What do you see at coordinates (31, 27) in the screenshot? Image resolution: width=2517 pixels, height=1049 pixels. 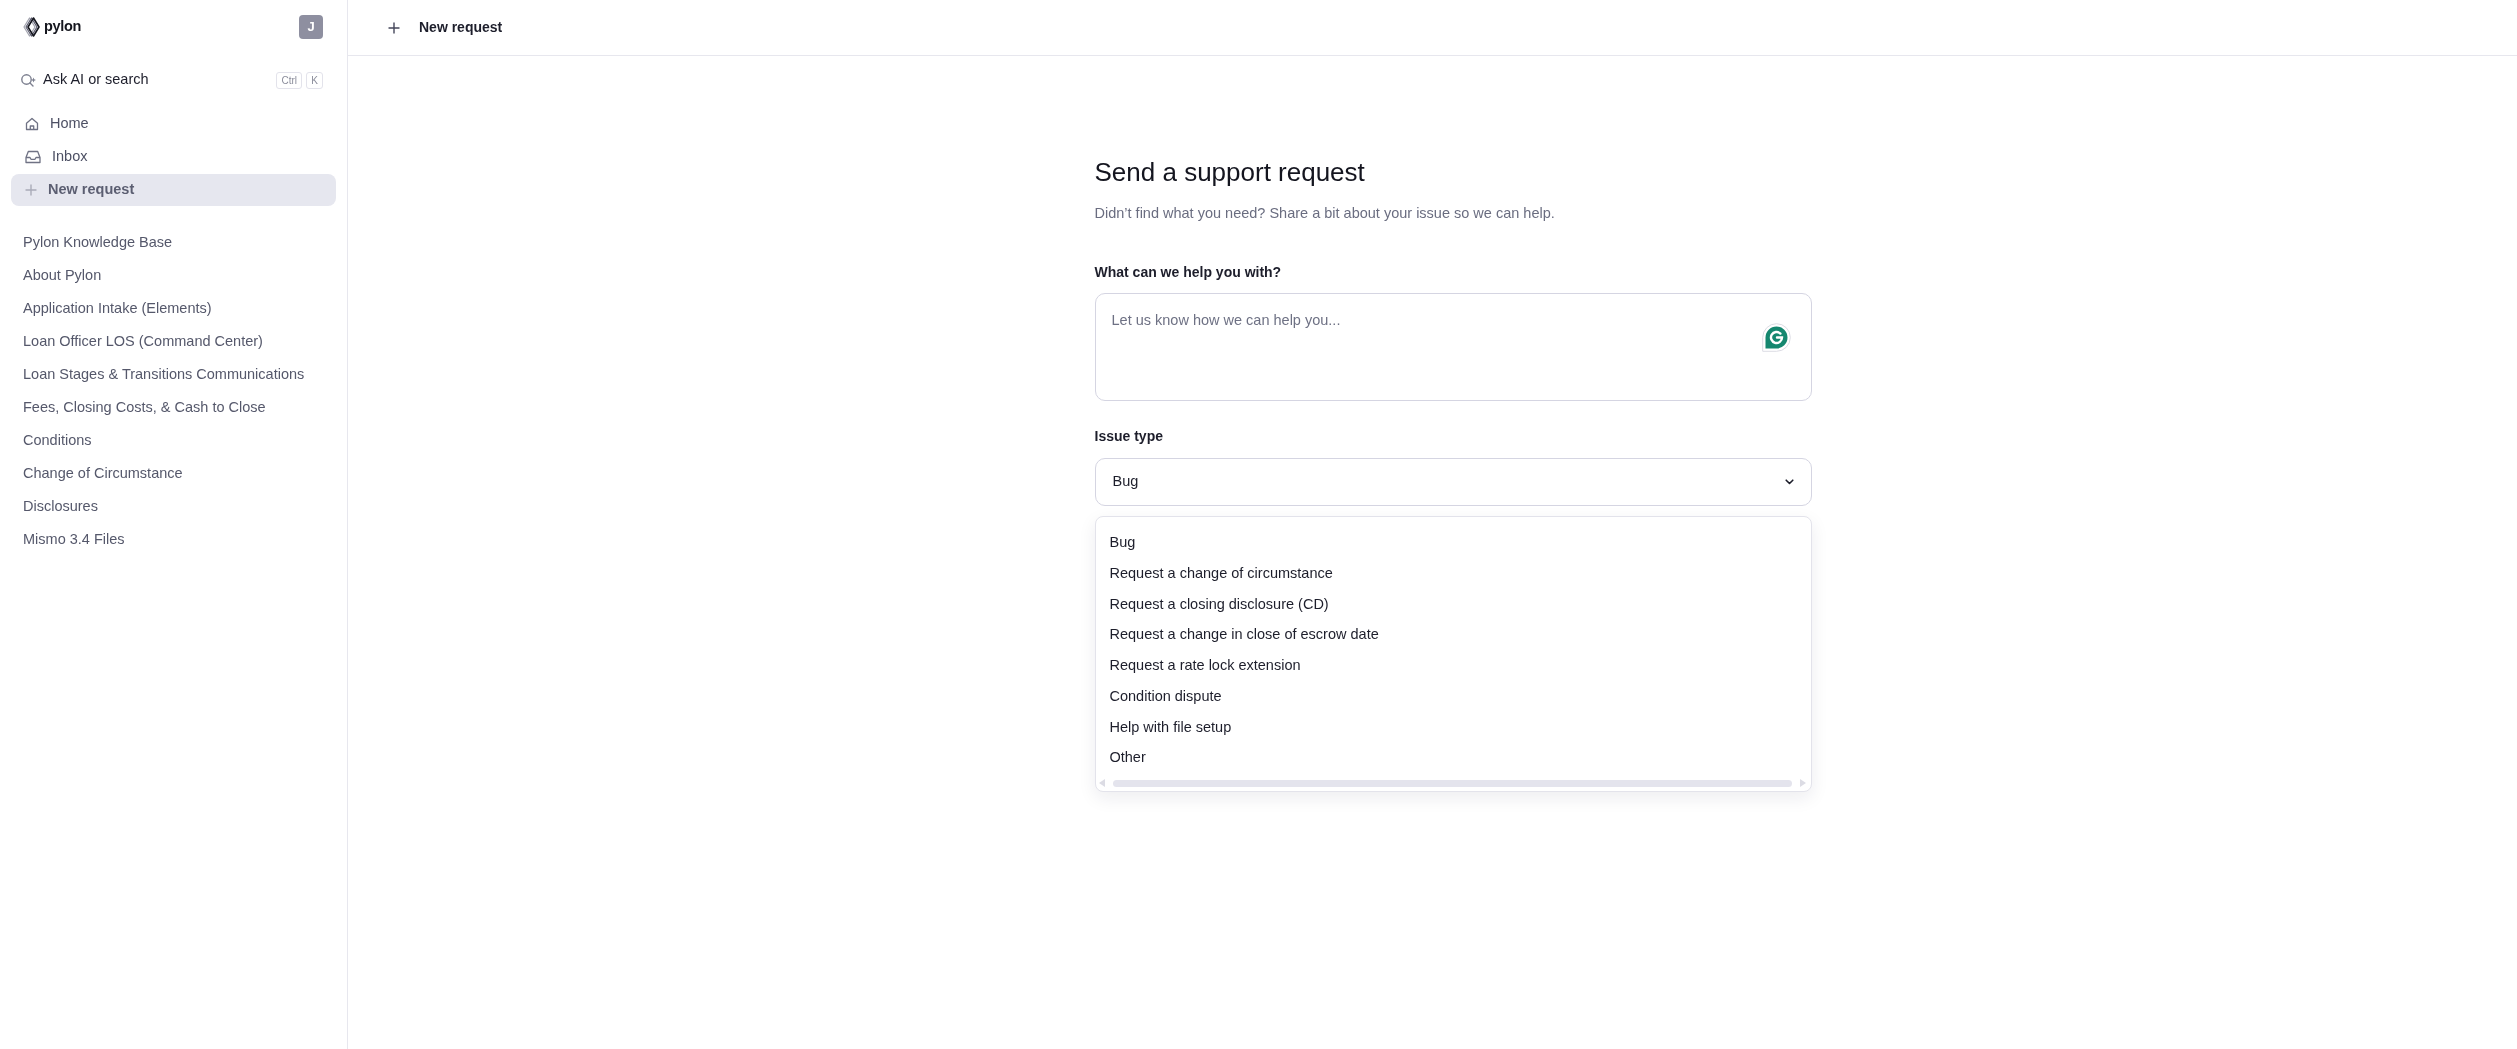 I see `diamond-logo-icon` at bounding box center [31, 27].